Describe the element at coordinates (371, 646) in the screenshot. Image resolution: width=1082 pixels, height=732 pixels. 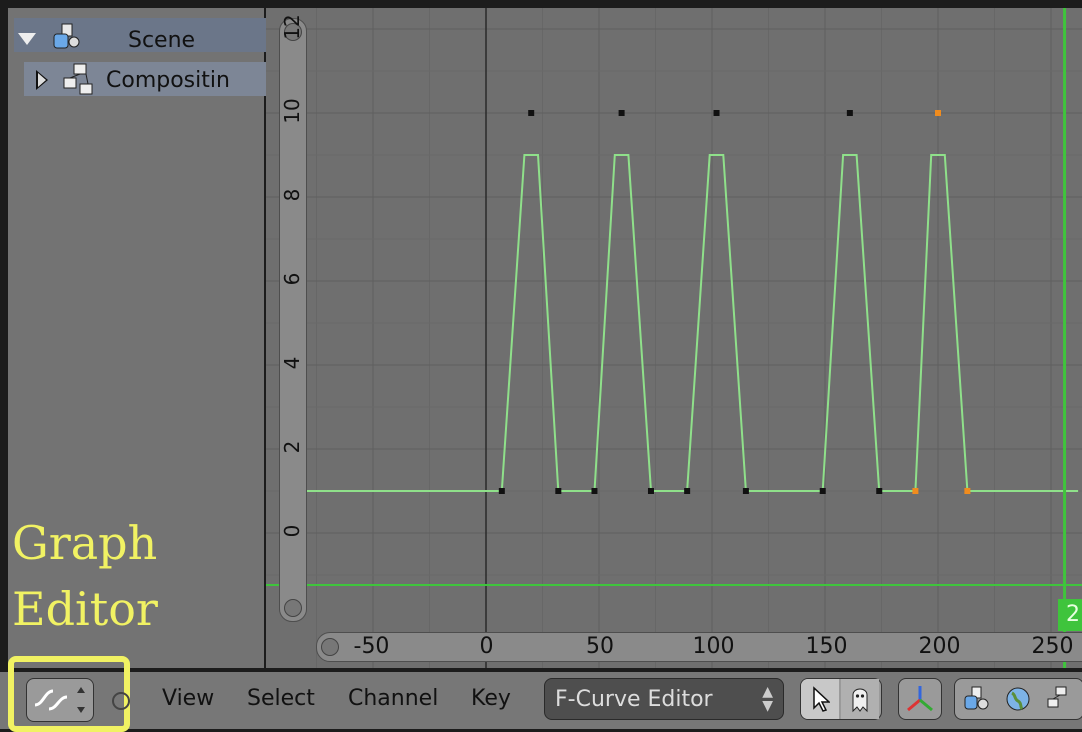
I see `x-tick-label: -50` at that location.